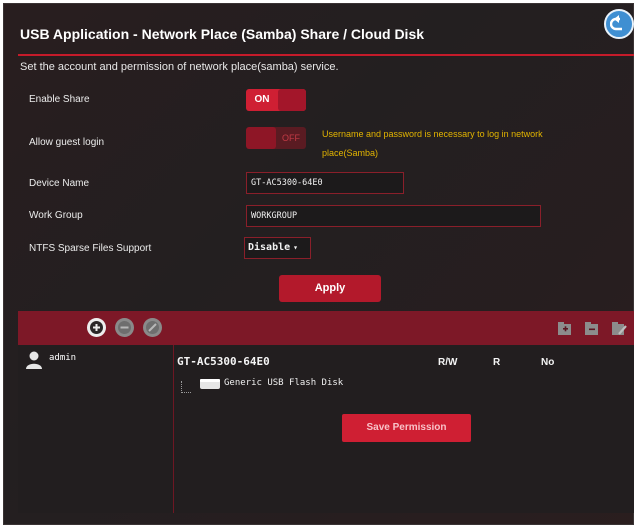  What do you see at coordinates (269, 247) in the screenshot?
I see `ntfs-sparse-value: Disable` at bounding box center [269, 247].